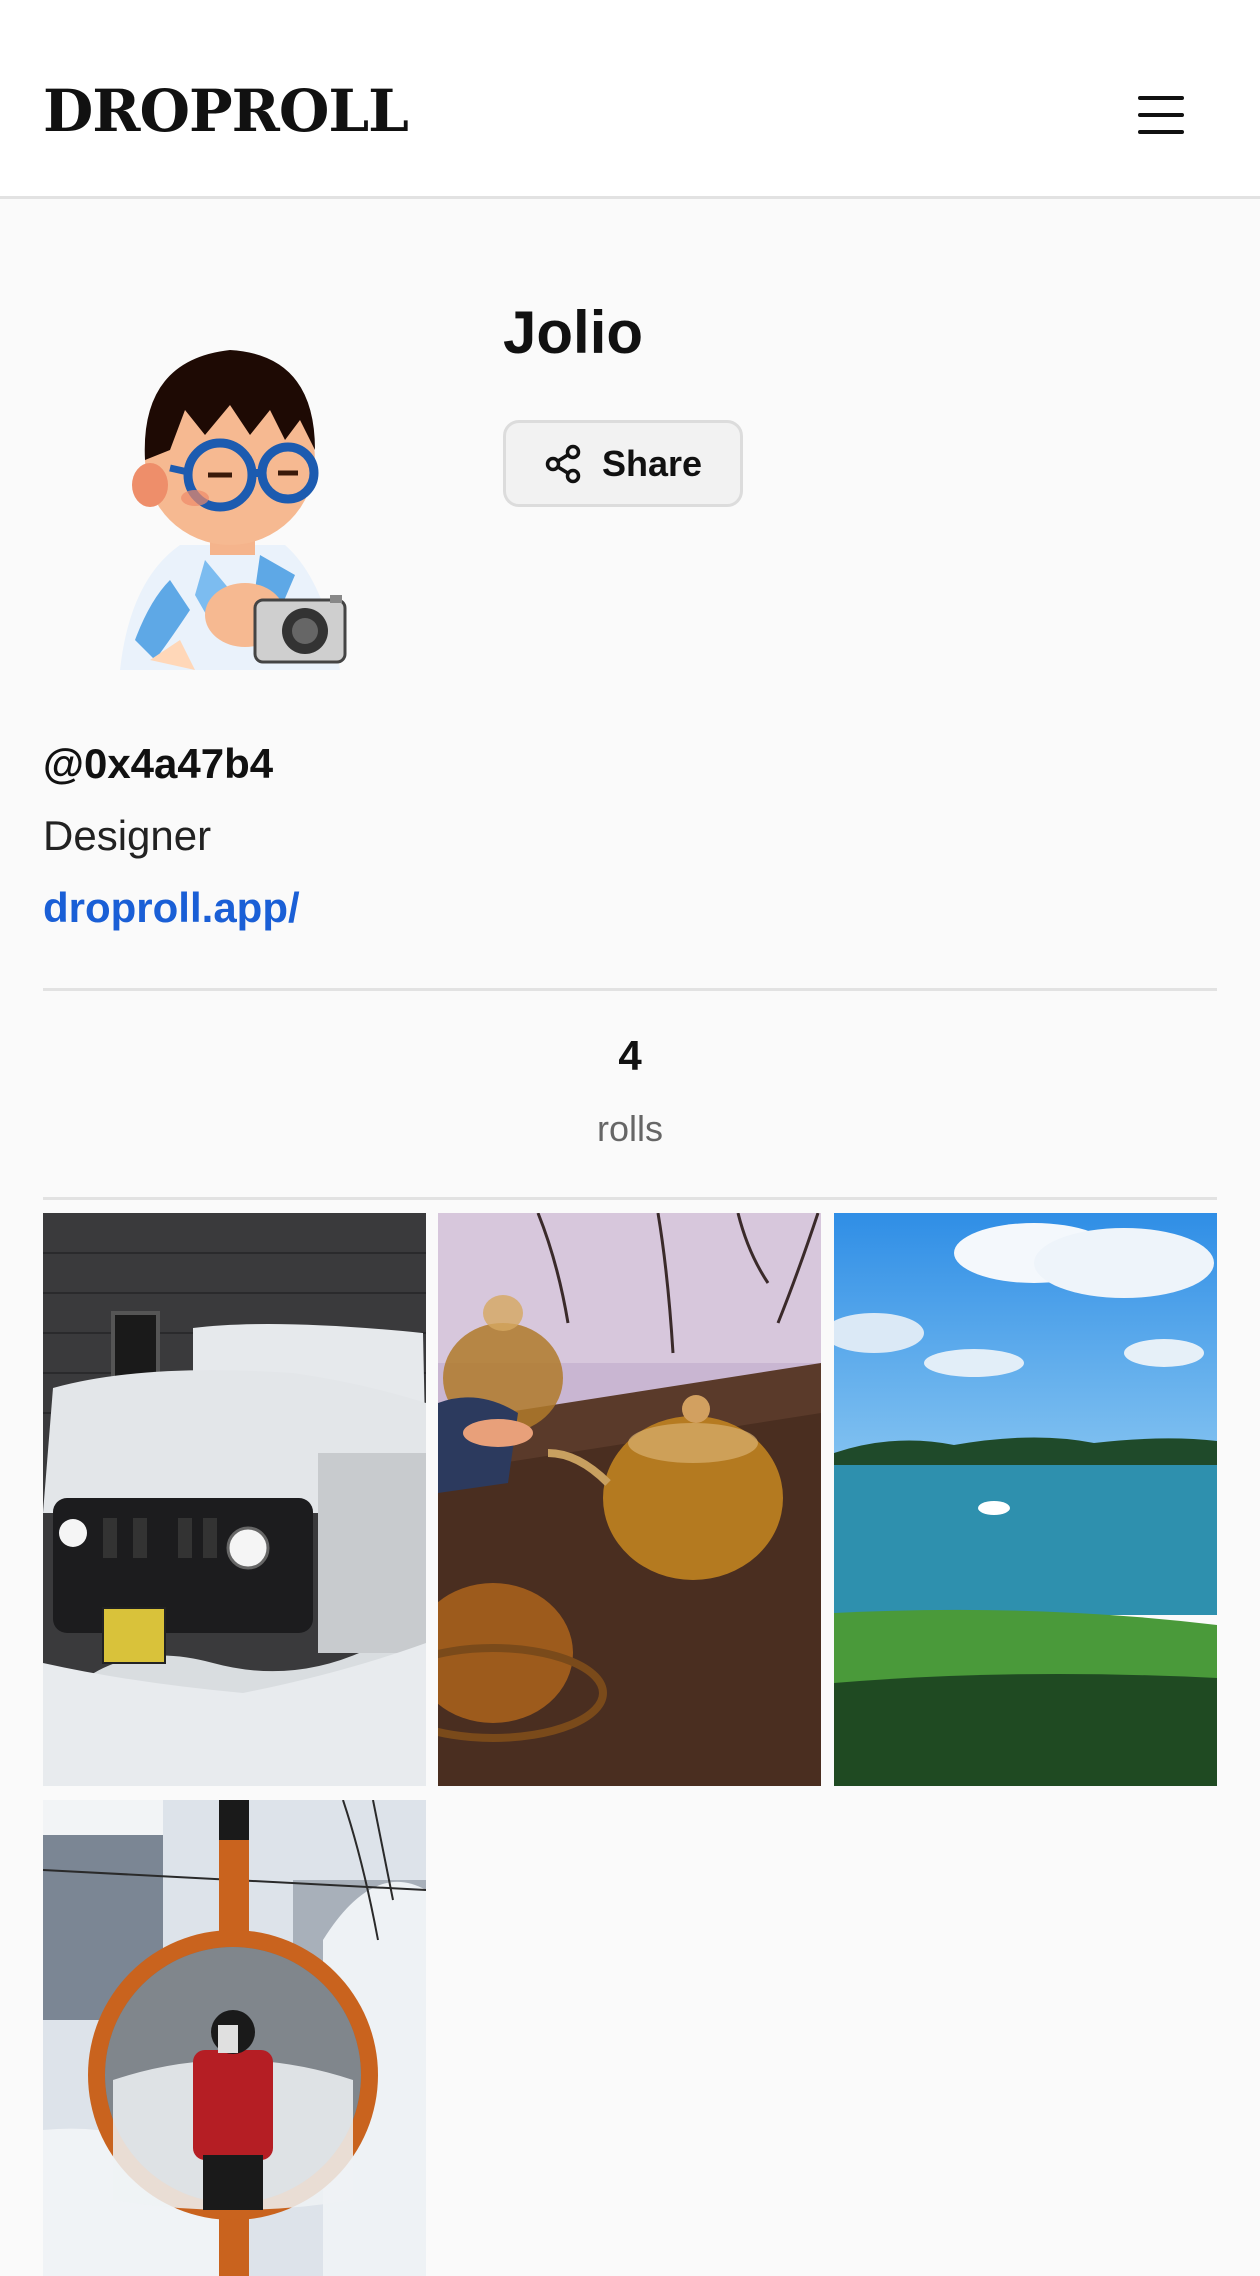  What do you see at coordinates (629, 1128) in the screenshot?
I see `rolls-label: rolls` at bounding box center [629, 1128].